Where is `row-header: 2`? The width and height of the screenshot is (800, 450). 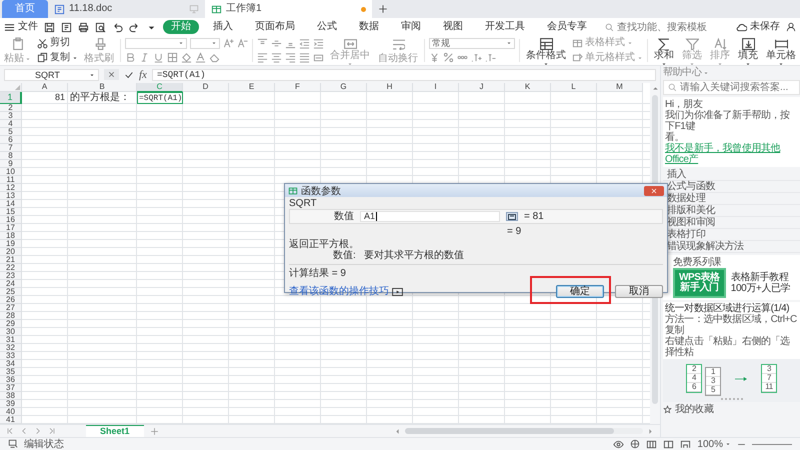
row-header: 2 is located at coordinates (11, 108).